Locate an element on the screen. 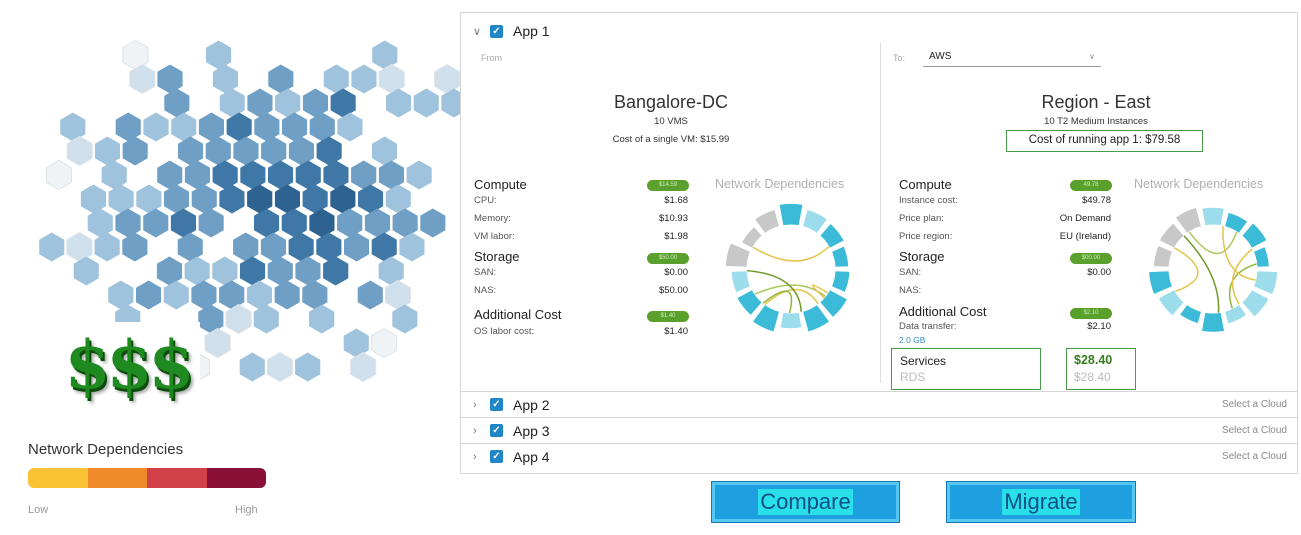 The height and width of the screenshot is (535, 1301). source-cost-line: Cost of a single VM: $15.99 is located at coordinates (671, 139).